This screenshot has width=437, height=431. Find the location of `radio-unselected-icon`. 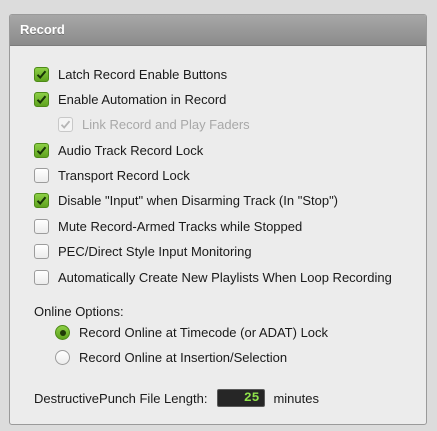

radio-unselected-icon is located at coordinates (62, 357).